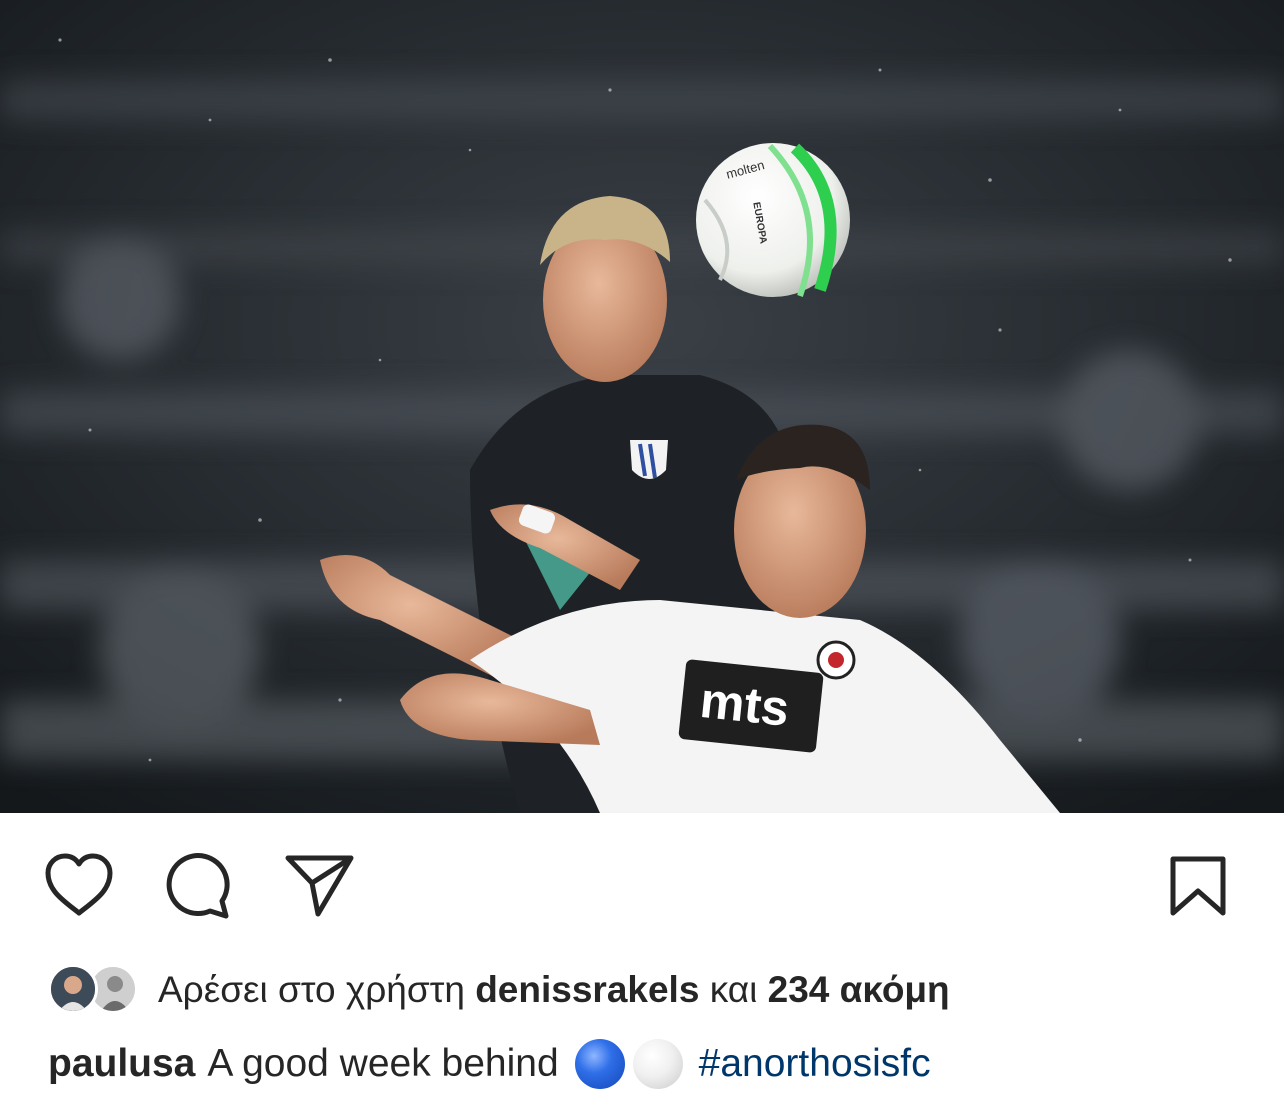 The height and width of the screenshot is (1102, 1284). What do you see at coordinates (73, 989) in the screenshot?
I see `avatar` at bounding box center [73, 989].